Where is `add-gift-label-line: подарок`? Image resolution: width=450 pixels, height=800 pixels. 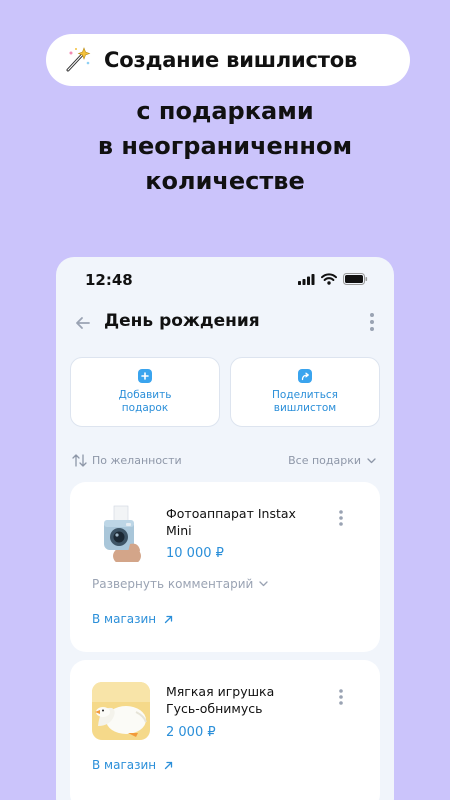
add-gift-label-line: подарок is located at coordinates (145, 408).